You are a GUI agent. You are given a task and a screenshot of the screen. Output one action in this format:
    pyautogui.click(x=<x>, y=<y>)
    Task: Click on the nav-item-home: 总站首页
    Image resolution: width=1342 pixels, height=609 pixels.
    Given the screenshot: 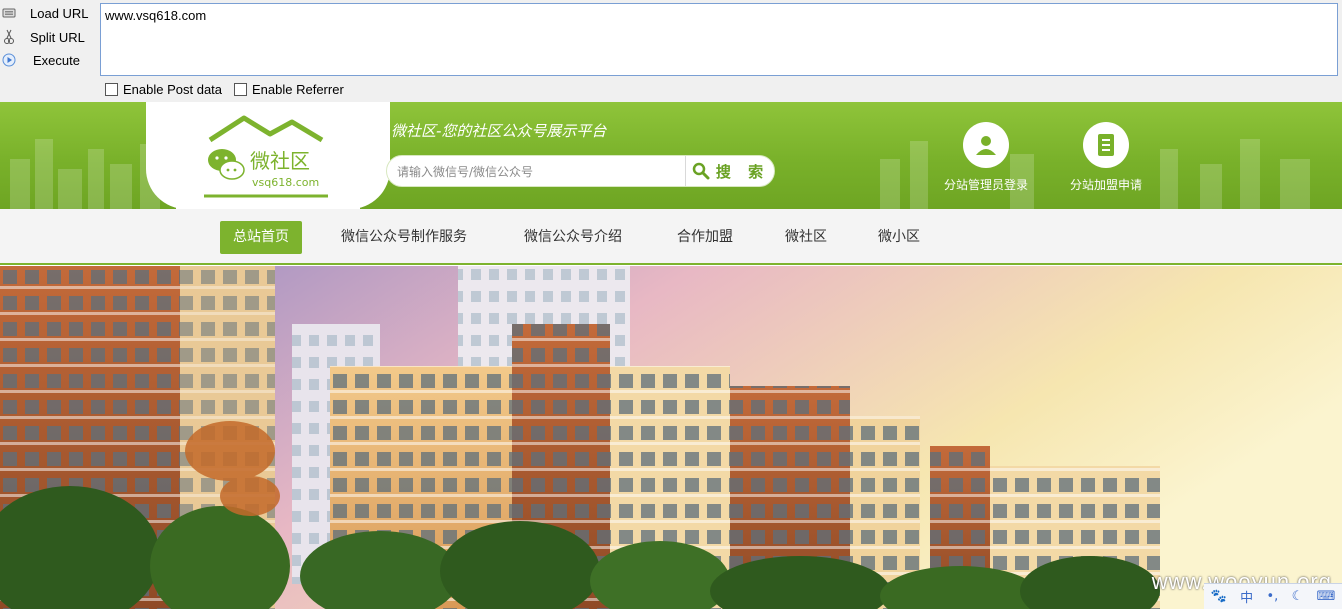 What is the action you would take?
    pyautogui.click(x=261, y=237)
    